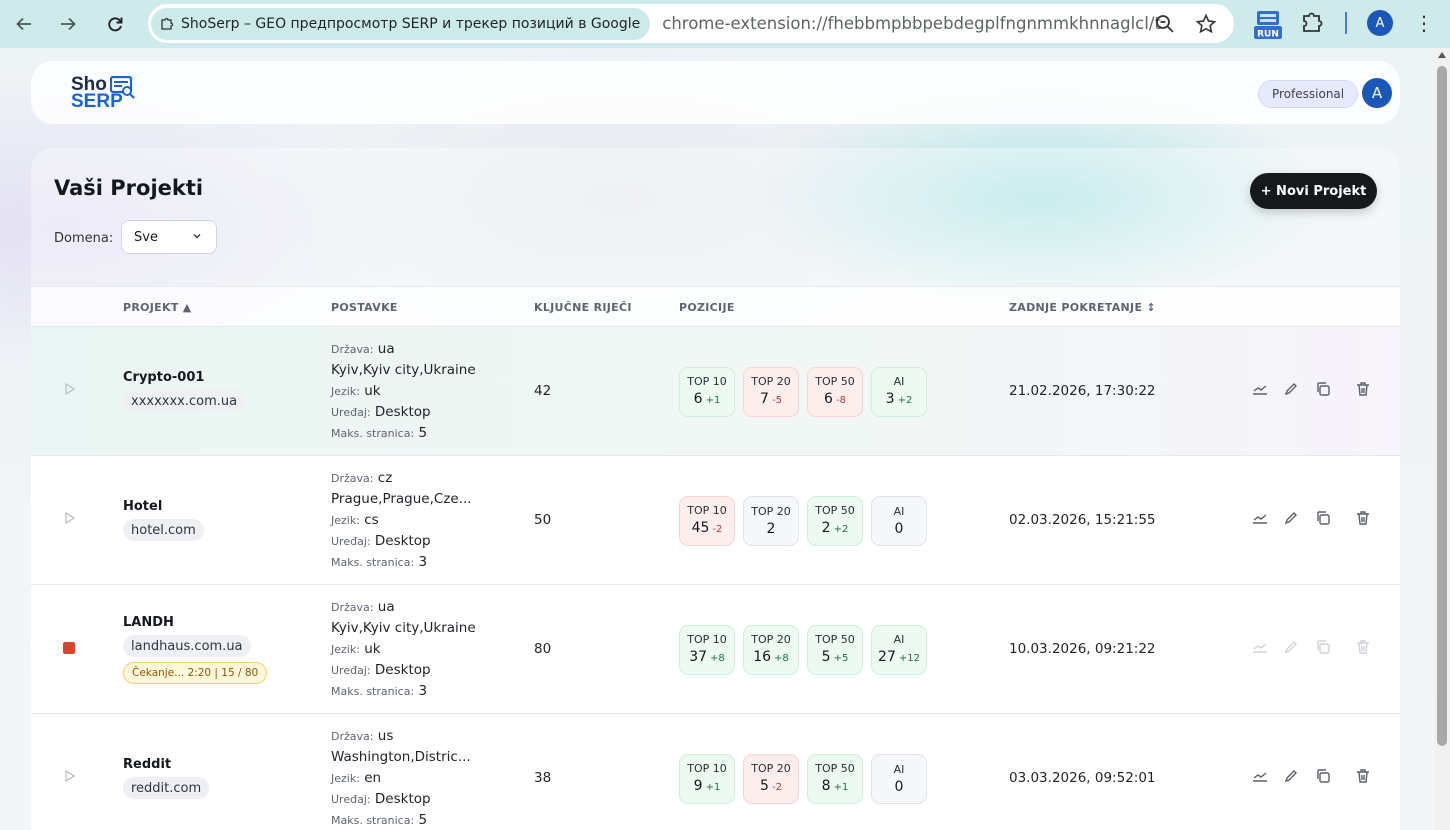 The width and height of the screenshot is (1450, 830). I want to click on stats-icon, so click(1260, 777).